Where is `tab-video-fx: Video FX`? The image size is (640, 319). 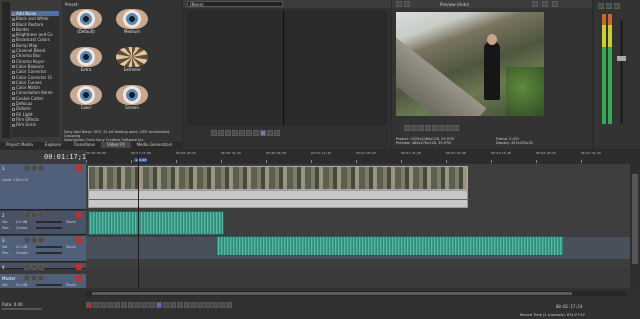
tab-video-fx: Video FX is located at coordinates (116, 145).